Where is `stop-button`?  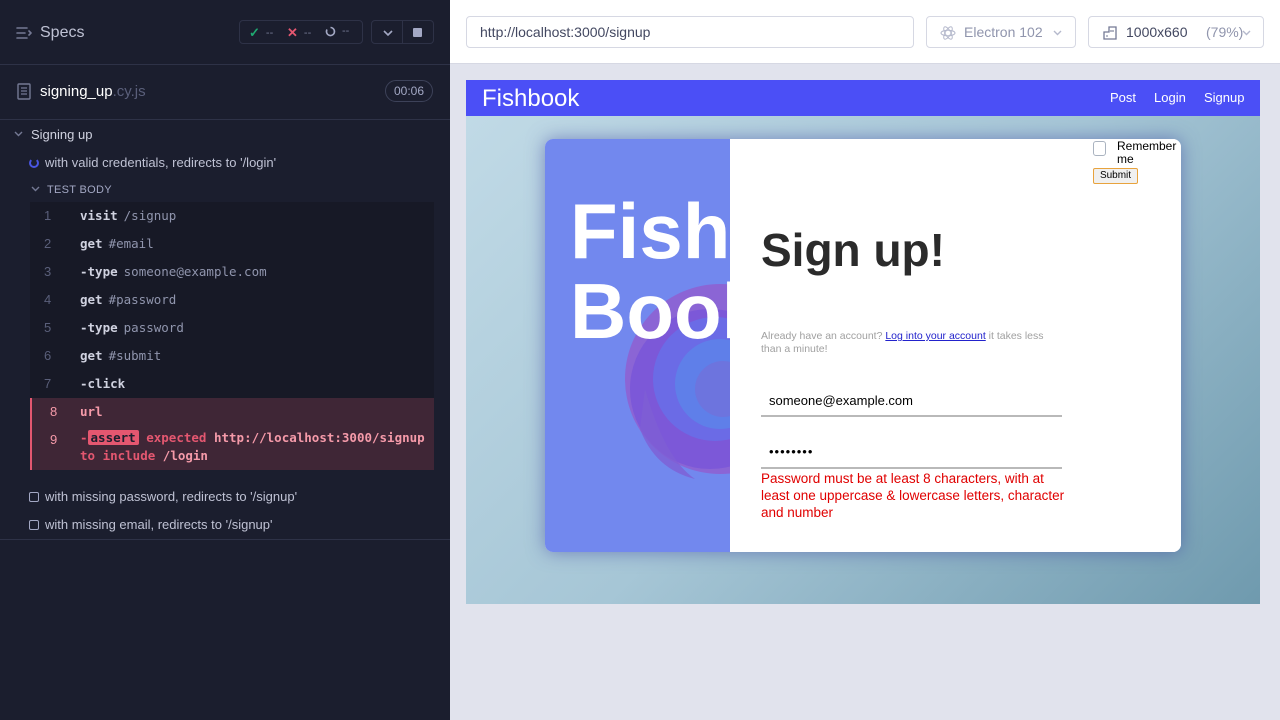
stop-button is located at coordinates (418, 32).